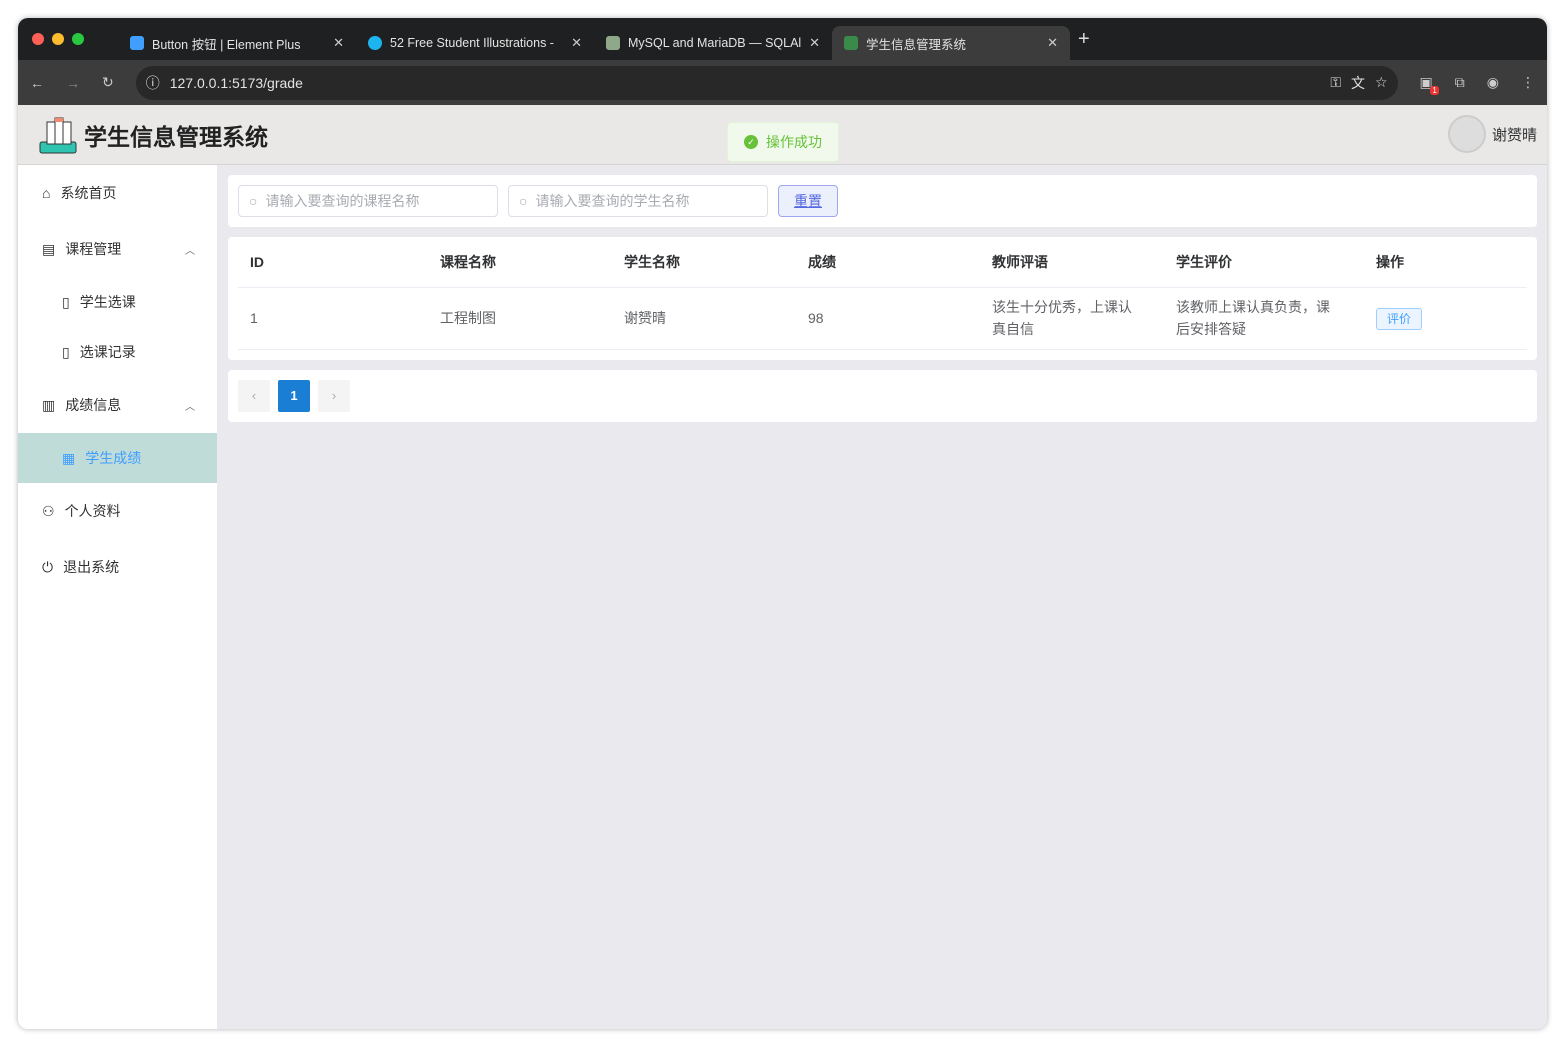 The height and width of the screenshot is (1047, 1565). I want to click on sidebar-item-selection-records: ▯ 选课记录, so click(117, 352).